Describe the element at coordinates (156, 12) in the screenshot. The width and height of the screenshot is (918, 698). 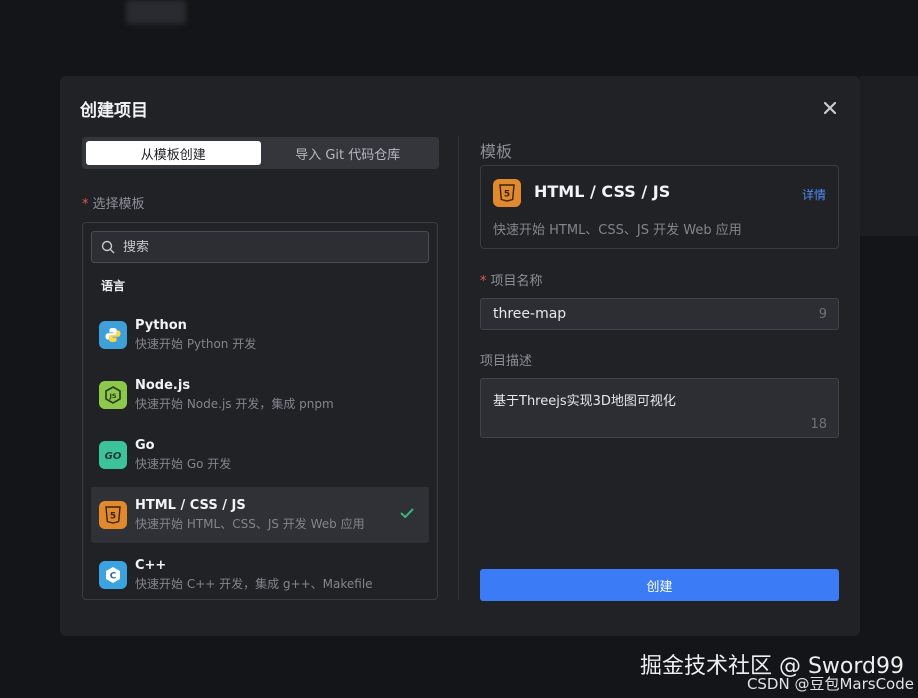
I see `background-blurred-title` at that location.